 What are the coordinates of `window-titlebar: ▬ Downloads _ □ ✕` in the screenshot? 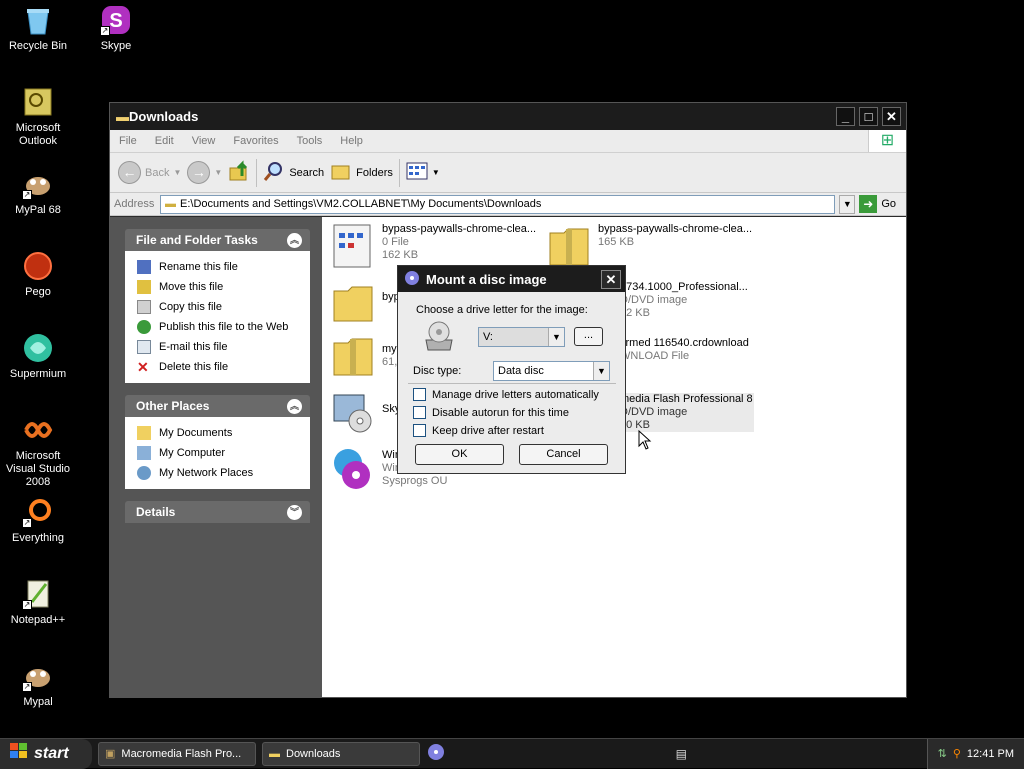 It's located at (508, 116).